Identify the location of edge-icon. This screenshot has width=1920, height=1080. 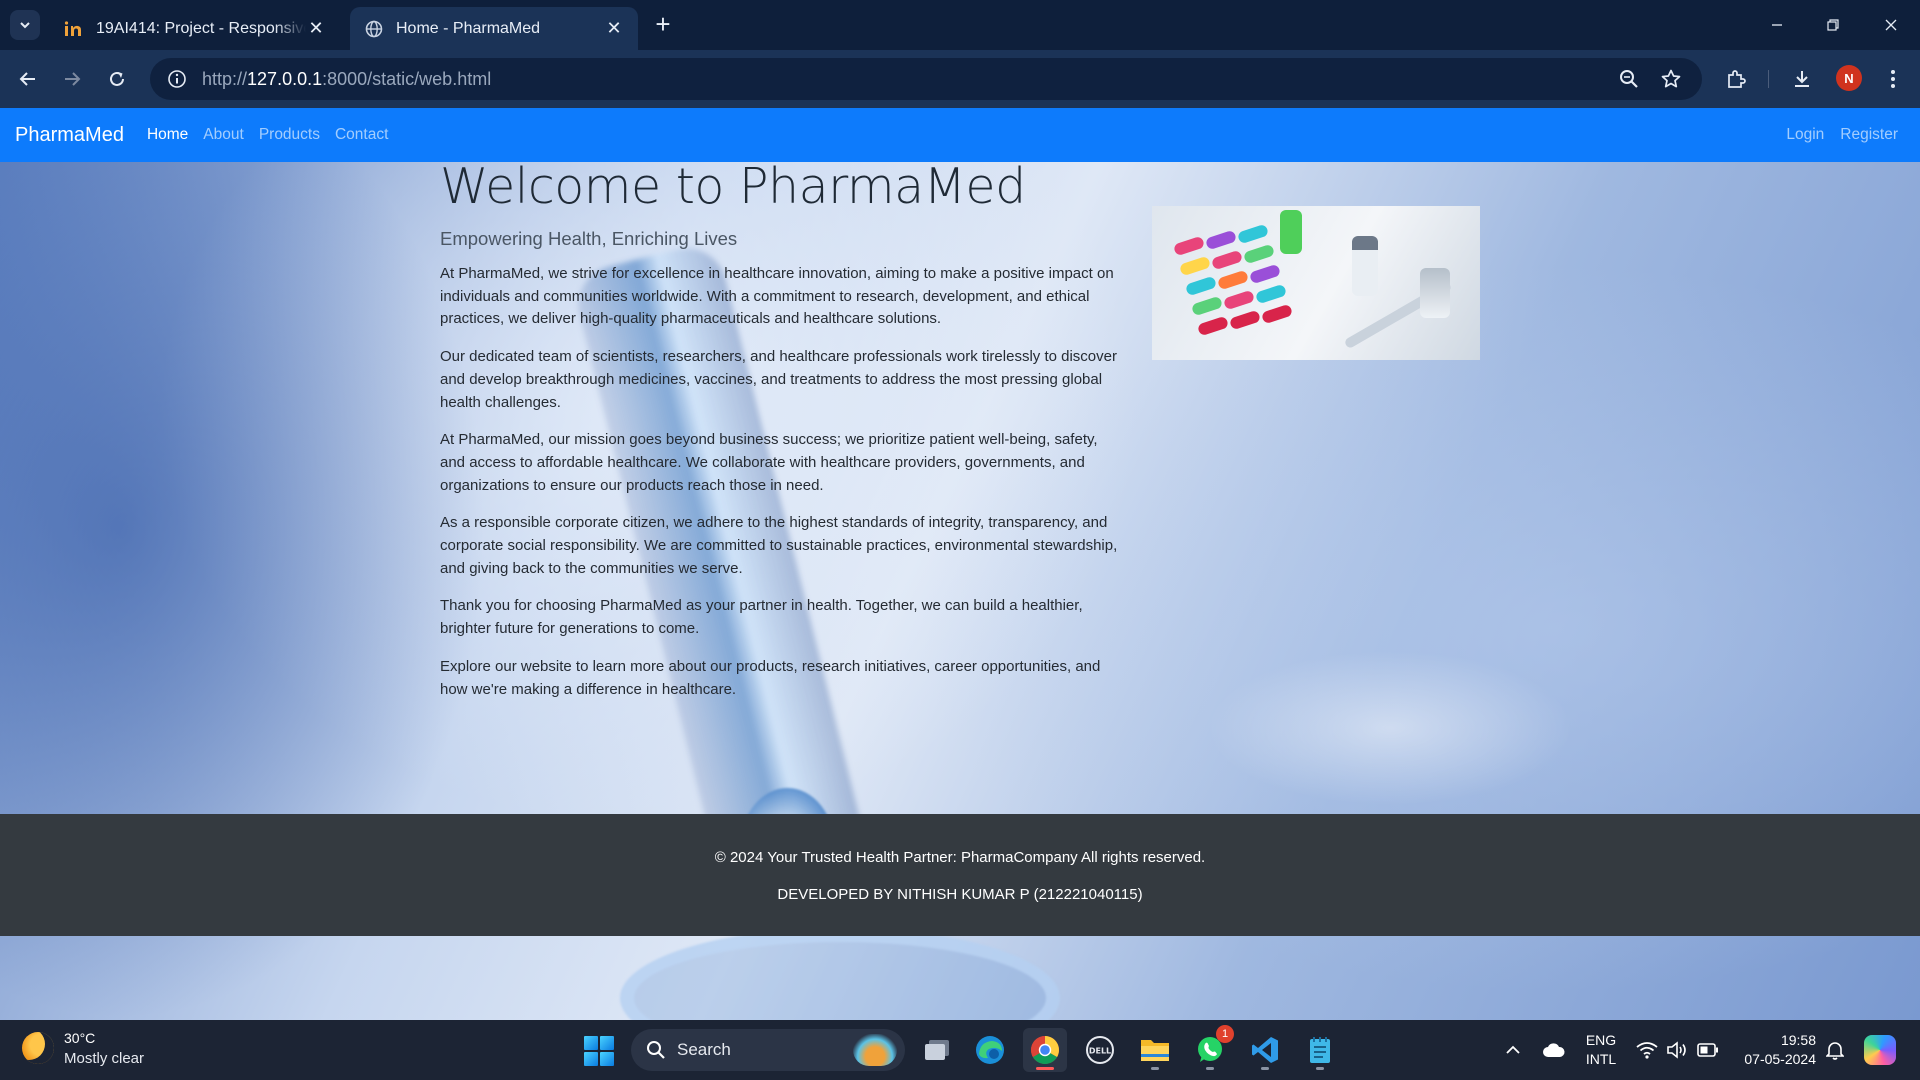
(990, 1050).